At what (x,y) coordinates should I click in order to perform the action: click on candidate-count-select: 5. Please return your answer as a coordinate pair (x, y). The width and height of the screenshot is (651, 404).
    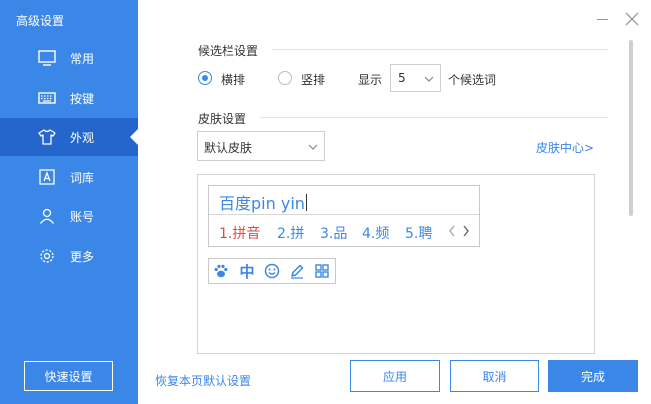
    Looking at the image, I should click on (415, 78).